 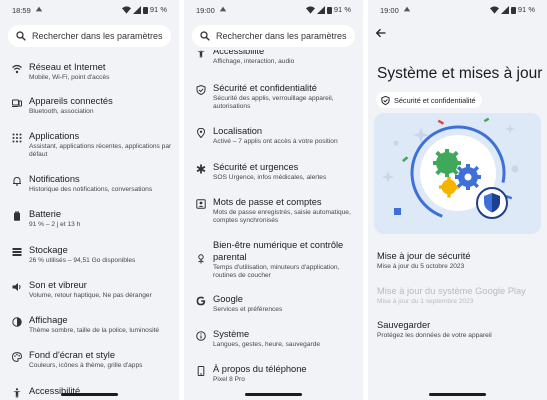 I want to click on item-subtitle: Mise à jour du 5 octobre 2023, so click(x=421, y=266).